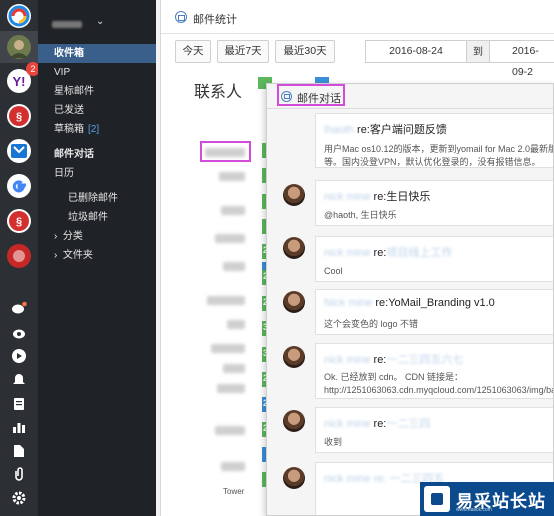  What do you see at coordinates (67, 24) in the screenshot?
I see `account-name-redacted` at bounding box center [67, 24].